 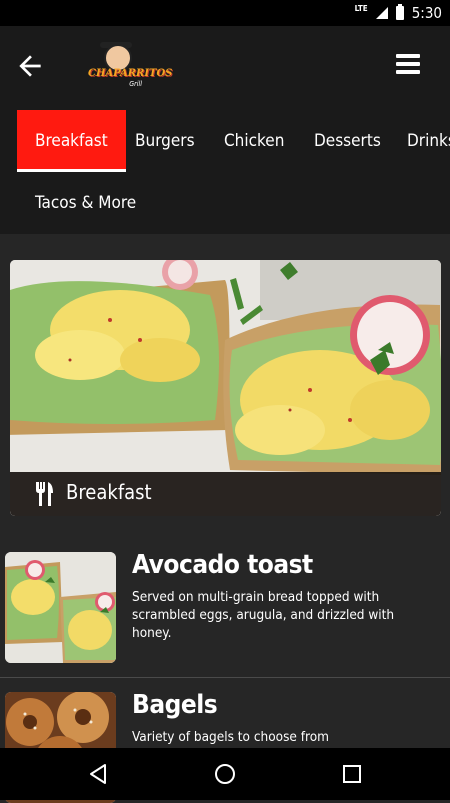 I want to click on divider, so click(x=225, y=677).